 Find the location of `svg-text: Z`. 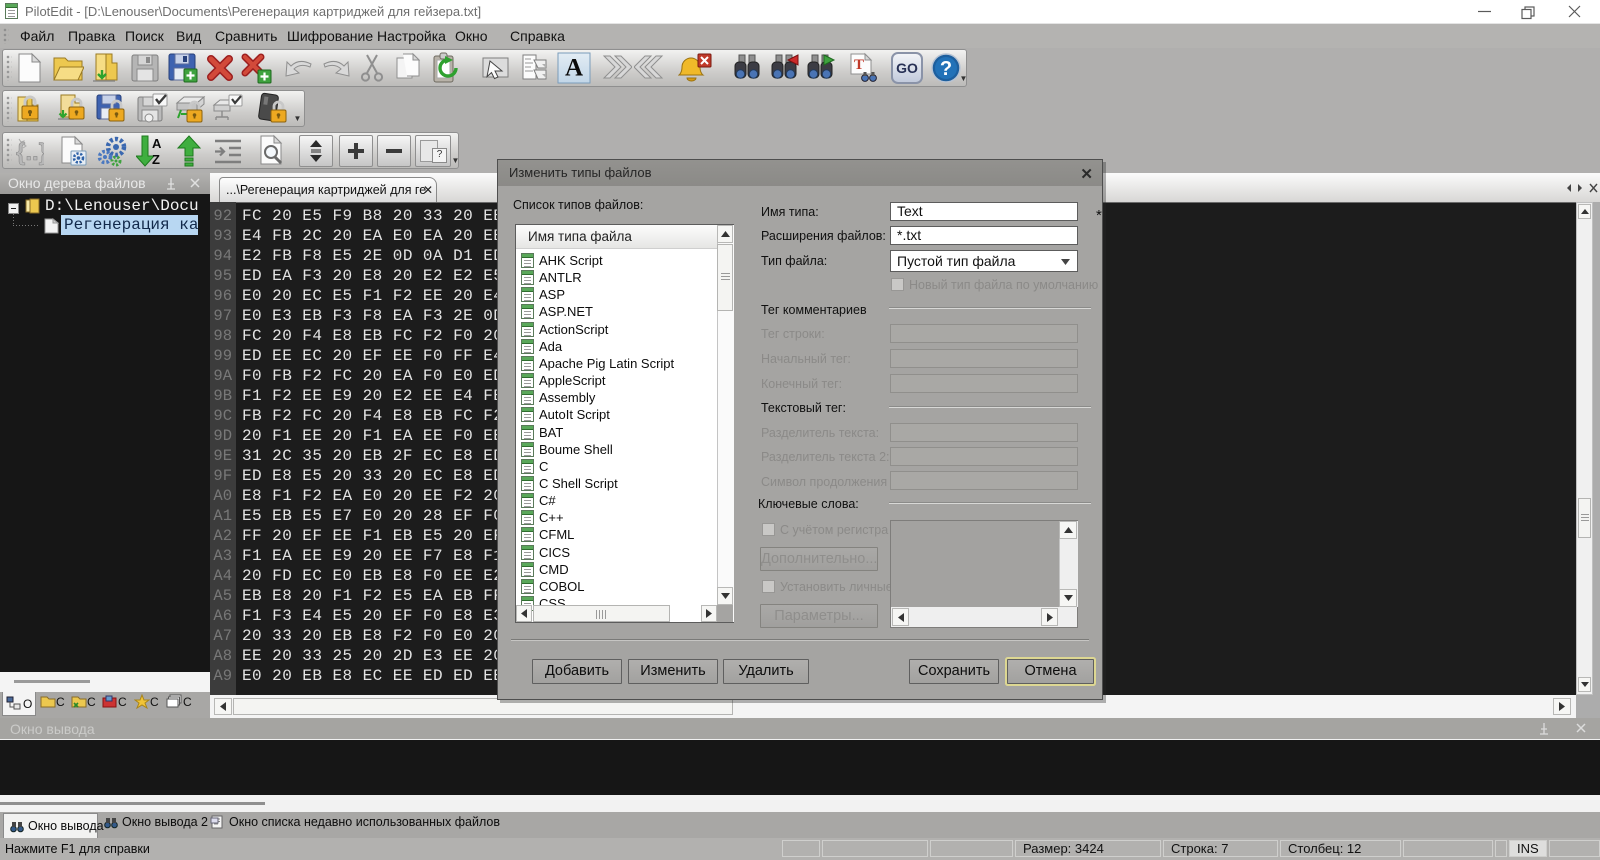

svg-text: Z is located at coordinates (156, 159).